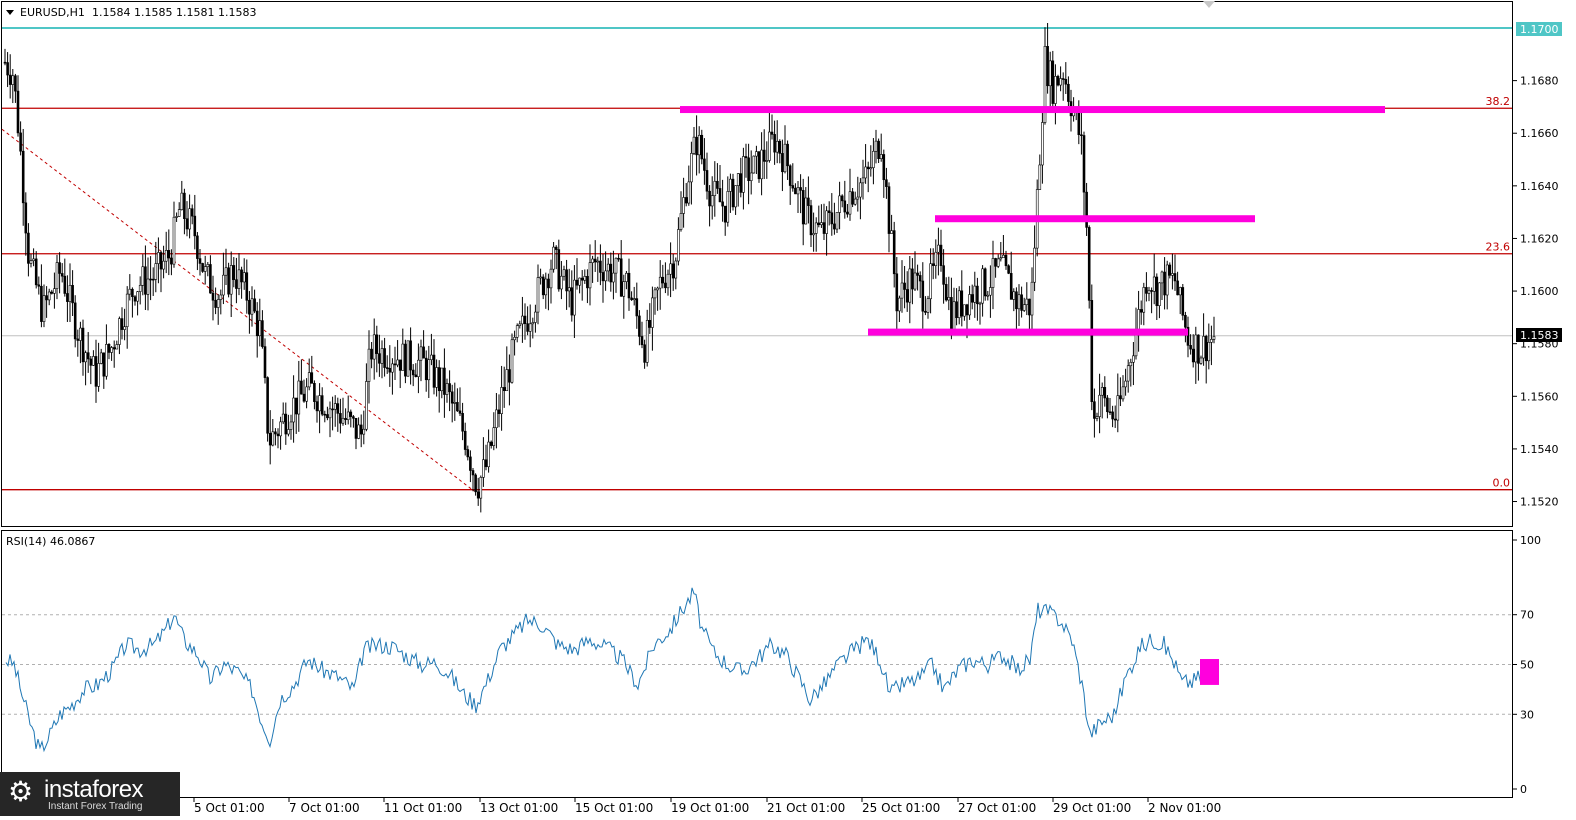 Image resolution: width=1576 pixels, height=820 pixels. Describe the element at coordinates (806, 808) in the screenshot. I see `time-tick-label: 21 Oct 01:00` at that location.